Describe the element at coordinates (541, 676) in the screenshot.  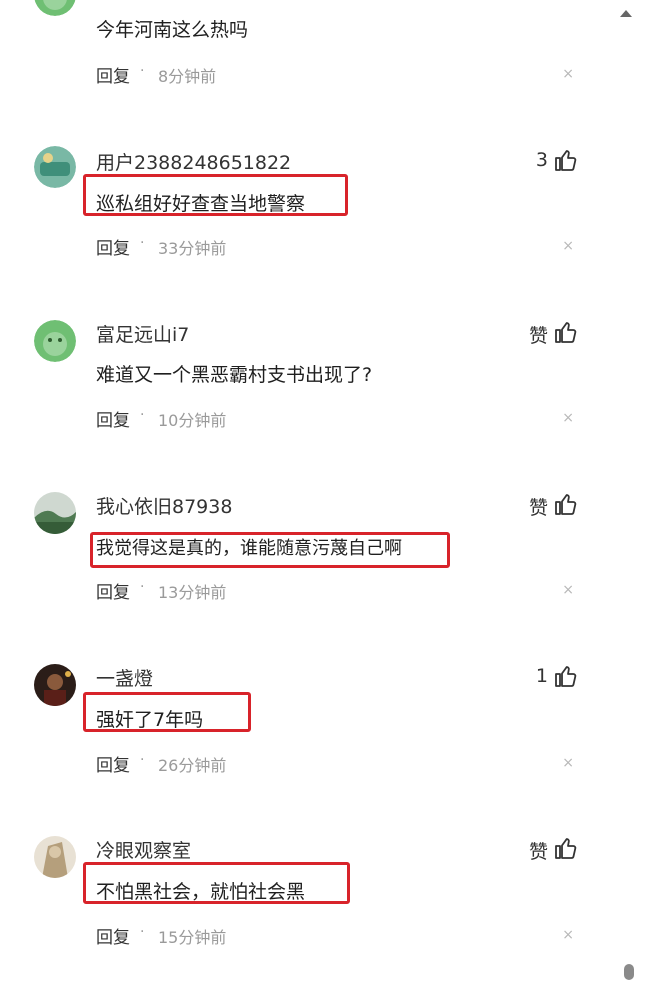
I see `like-count: 1` at that location.